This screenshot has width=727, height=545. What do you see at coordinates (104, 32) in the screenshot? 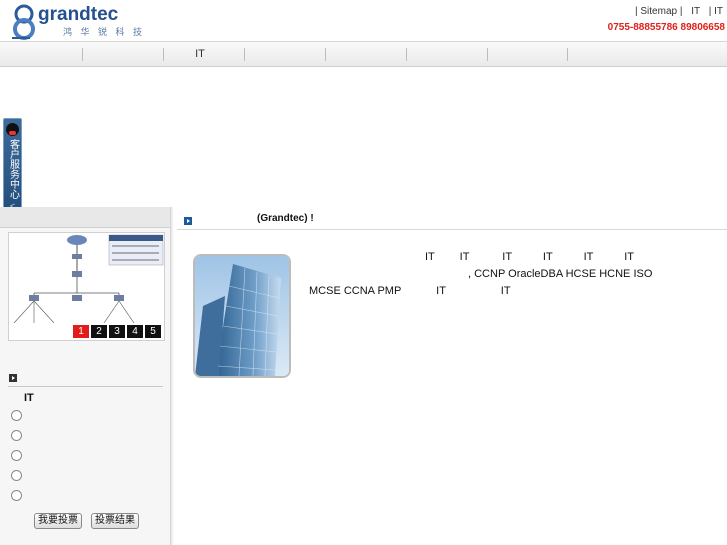
I see `logo-subtitle: 鸿 华 锐 科 技` at bounding box center [104, 32].